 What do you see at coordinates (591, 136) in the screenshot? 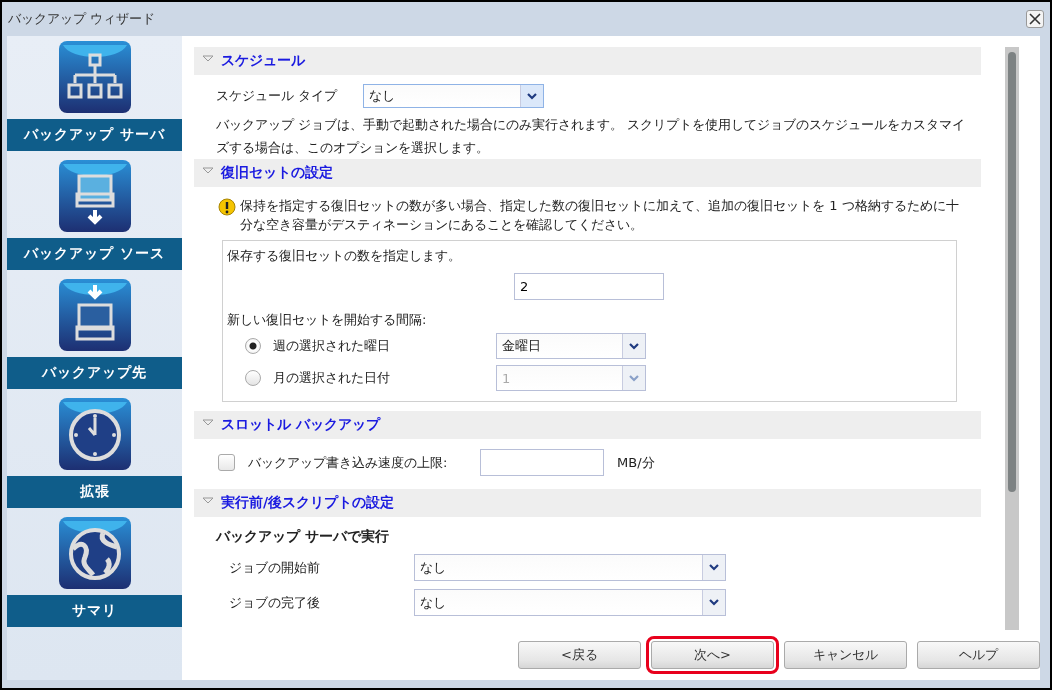
I see `description-text: バックアップ ジョブは、手動で起動された場合にのみ実行されます。 スクリプトを使用してジョブのスケジュールをカスタマイズする場合は、このオプションを選択します。` at bounding box center [591, 136].